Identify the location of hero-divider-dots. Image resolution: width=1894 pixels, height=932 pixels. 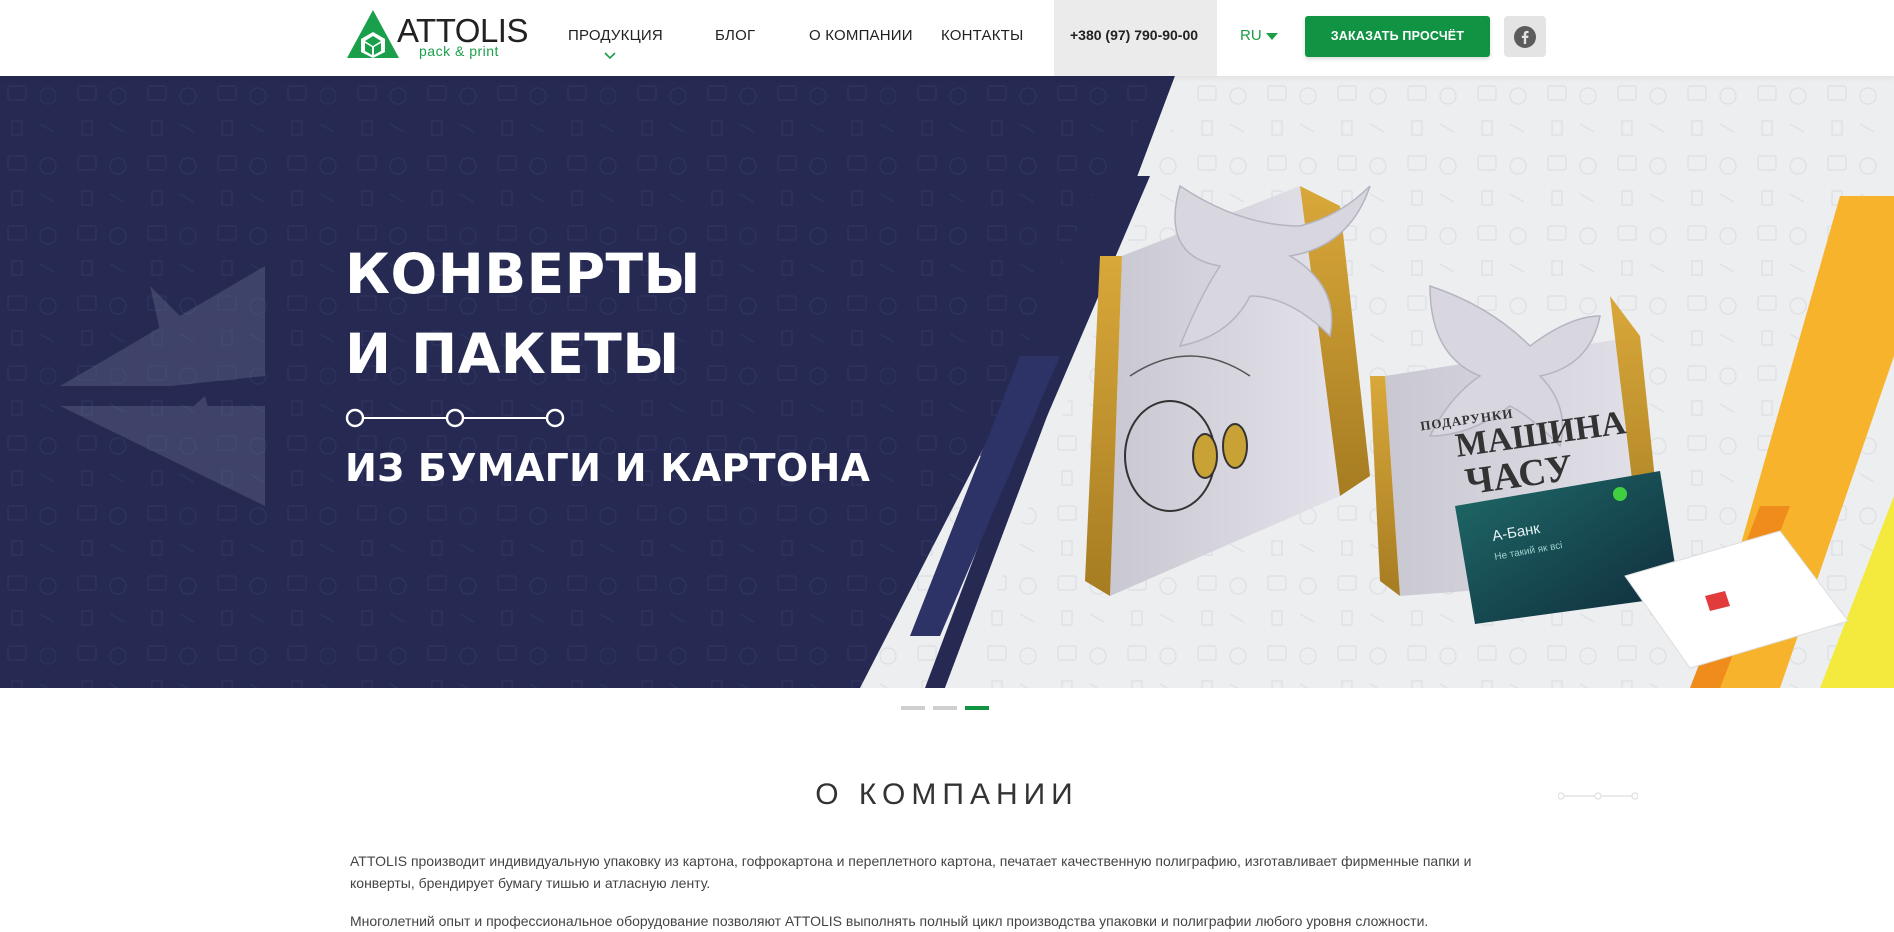
(455, 418).